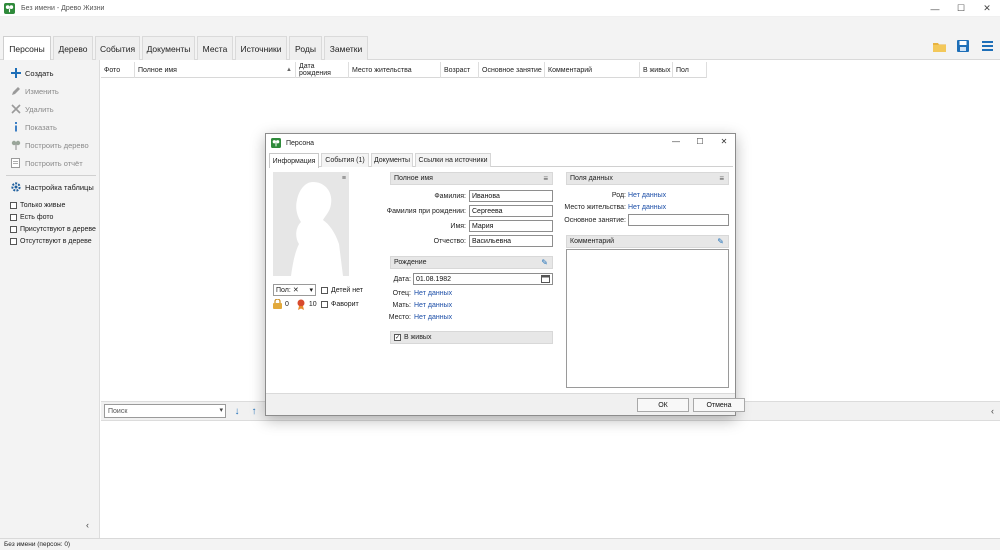 The height and width of the screenshot is (550, 1000). What do you see at coordinates (500, 8) in the screenshot?
I see `main-titlebar: Без имени - Древо Жизни — ☐ ✕` at bounding box center [500, 8].